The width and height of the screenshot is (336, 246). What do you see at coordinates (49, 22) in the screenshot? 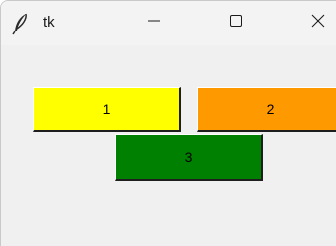
I see `window-title: tk` at bounding box center [49, 22].